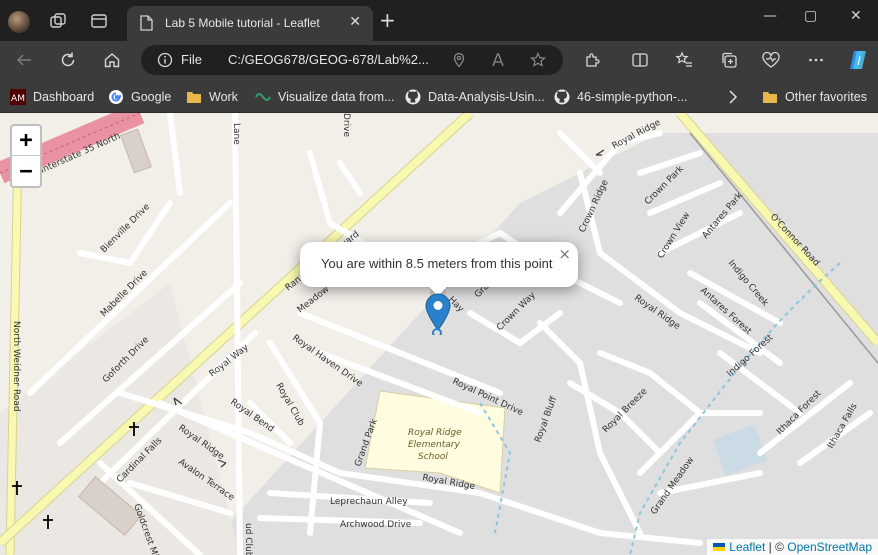 This screenshot has width=878, height=555. I want to click on info-icon, so click(165, 62).